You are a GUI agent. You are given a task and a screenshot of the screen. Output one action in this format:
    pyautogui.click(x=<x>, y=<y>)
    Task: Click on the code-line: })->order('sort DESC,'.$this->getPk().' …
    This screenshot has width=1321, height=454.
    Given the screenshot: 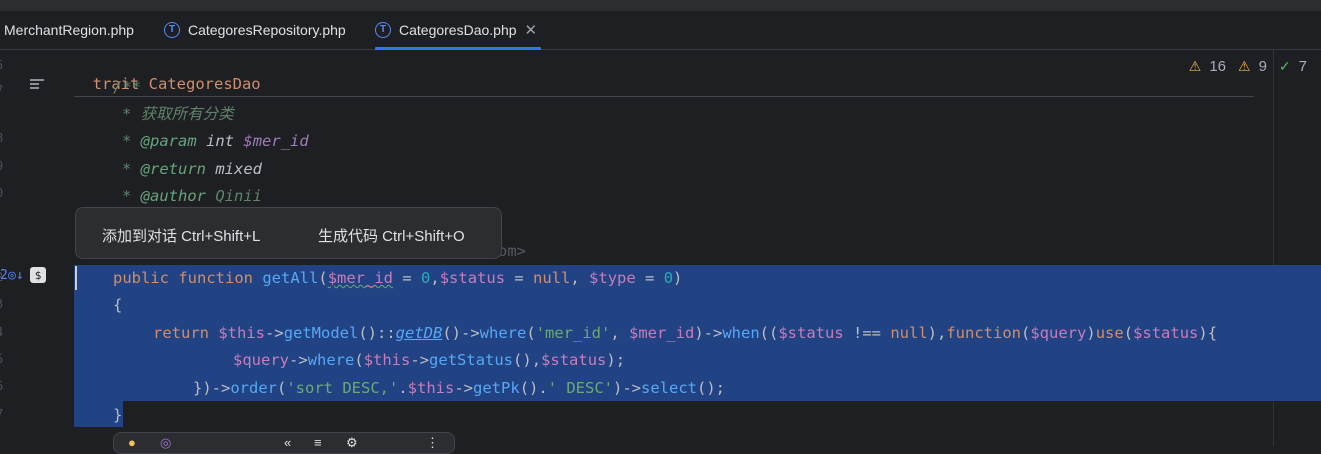 What is the action you would take?
    pyautogui.click(x=459, y=388)
    